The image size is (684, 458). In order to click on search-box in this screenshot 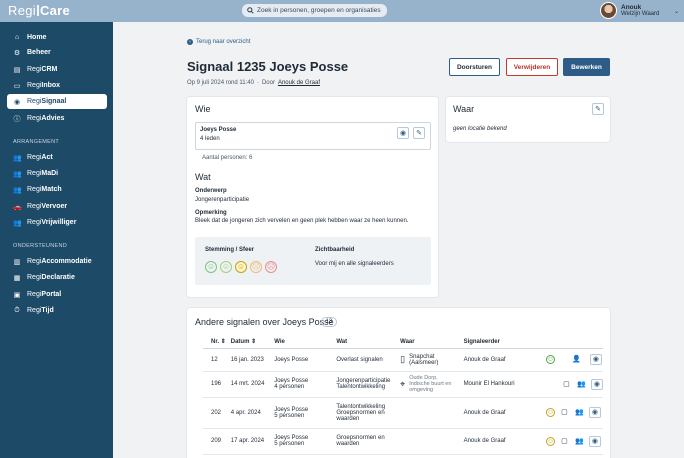, I will do `click(314, 10)`.